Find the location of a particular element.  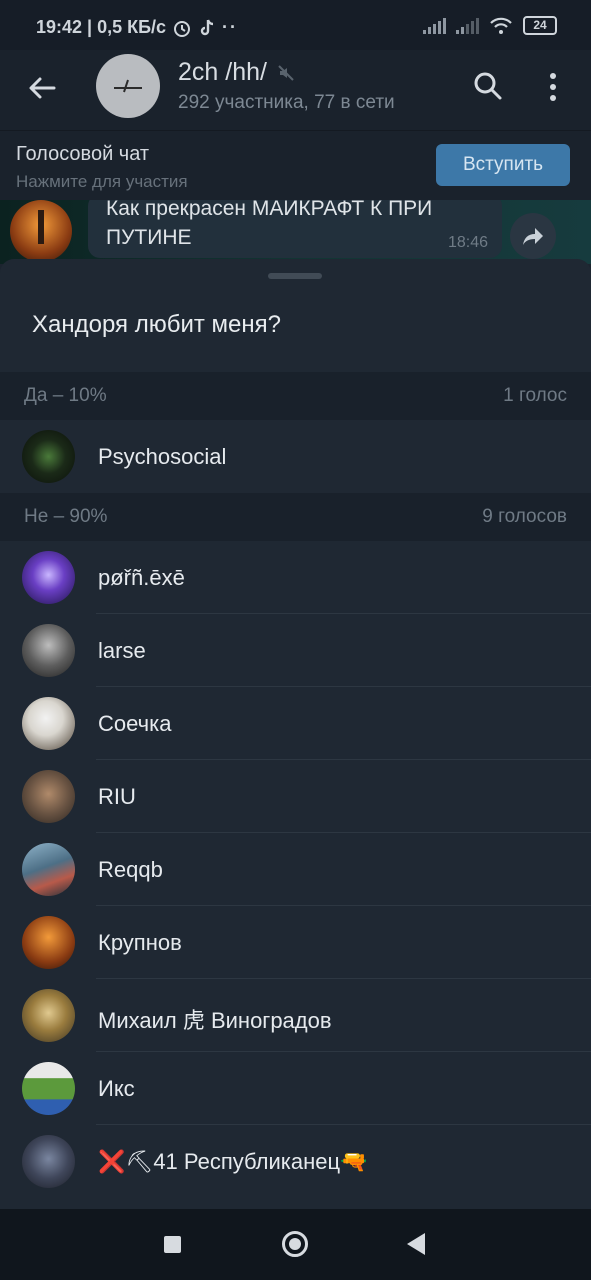

chat-logo-icon is located at coordinates (128, 86).